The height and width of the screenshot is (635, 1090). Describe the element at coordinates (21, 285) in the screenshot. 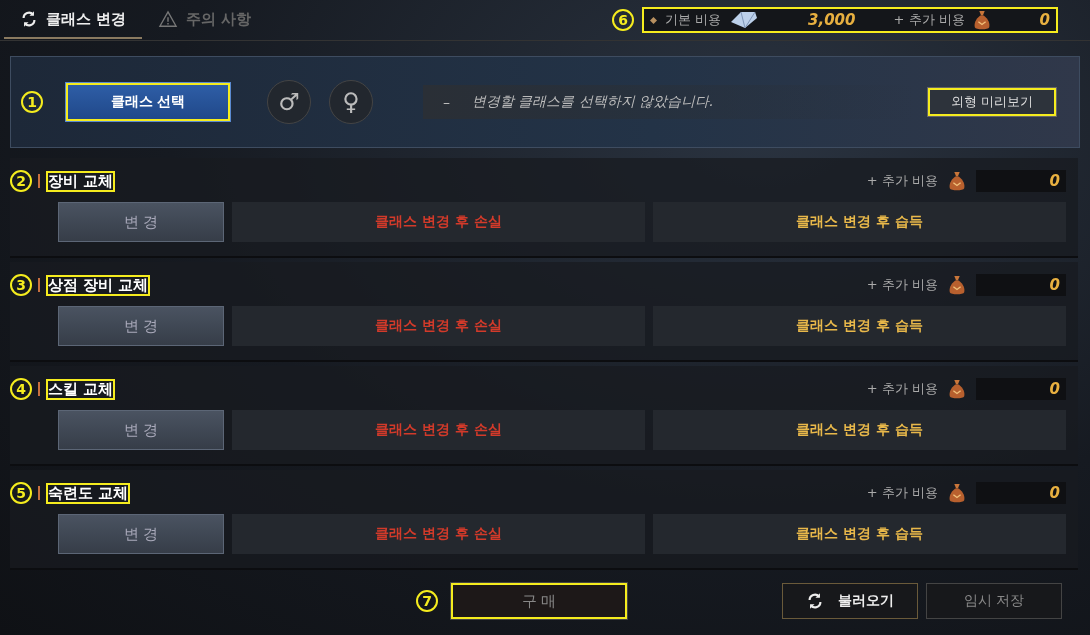

I see `callout-number: 3` at that location.